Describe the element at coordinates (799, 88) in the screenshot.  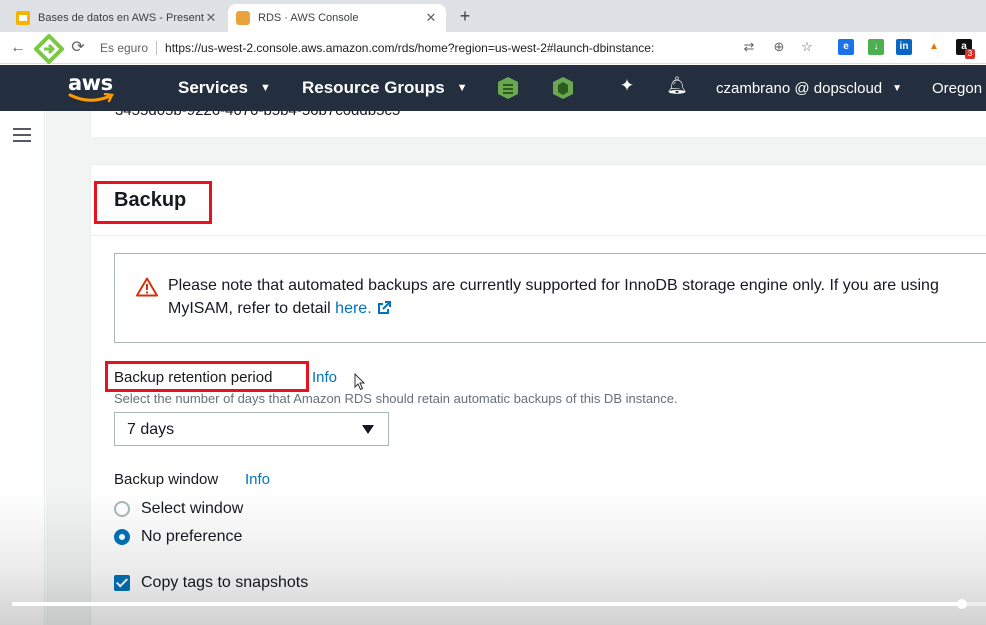
I see `account-name: czambrano @ dopscloud` at that location.